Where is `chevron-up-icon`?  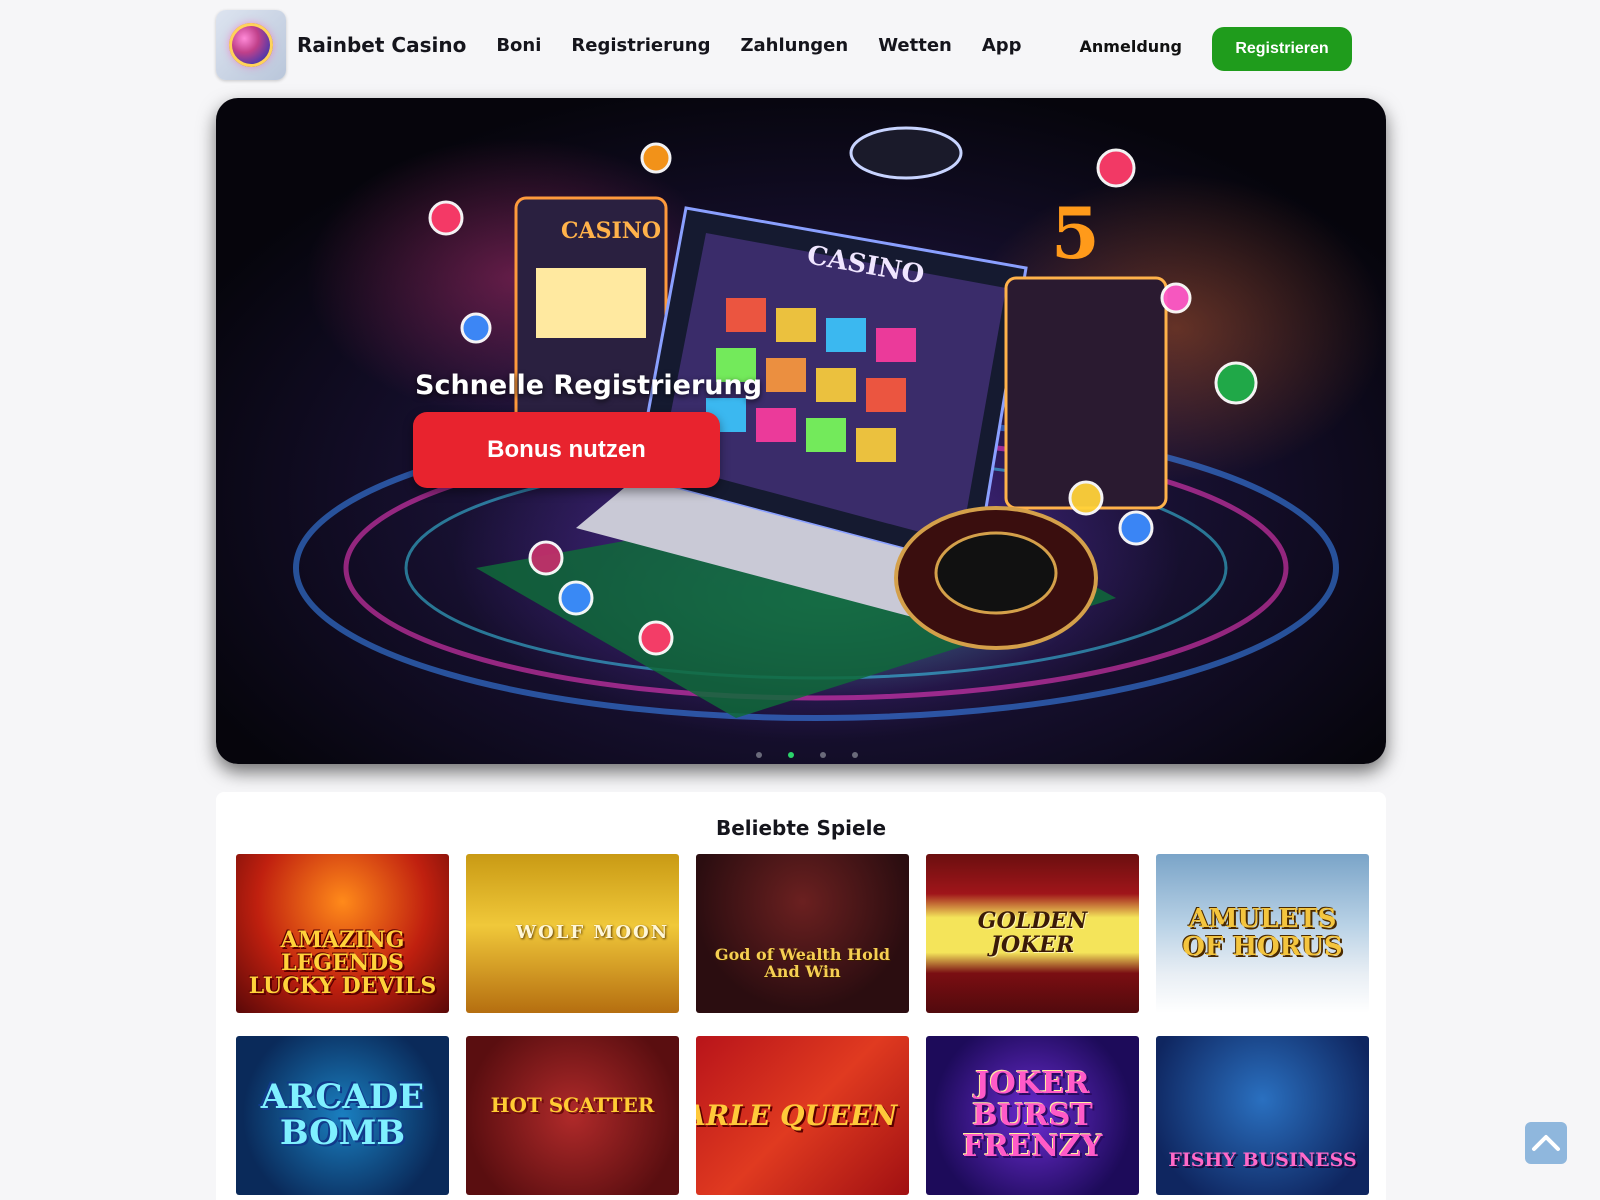 chevron-up-icon is located at coordinates (1546, 1143).